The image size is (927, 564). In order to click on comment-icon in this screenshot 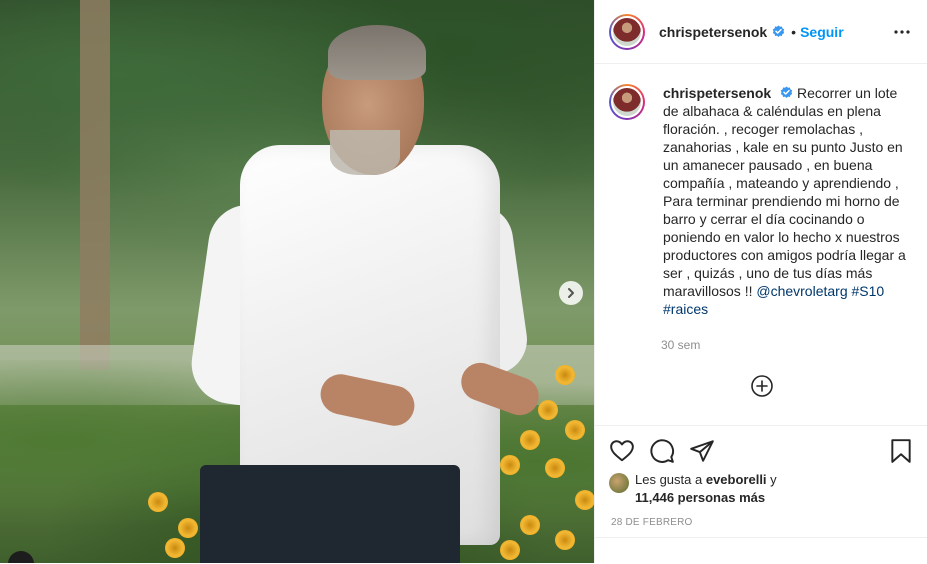, I will do `click(662, 451)`.